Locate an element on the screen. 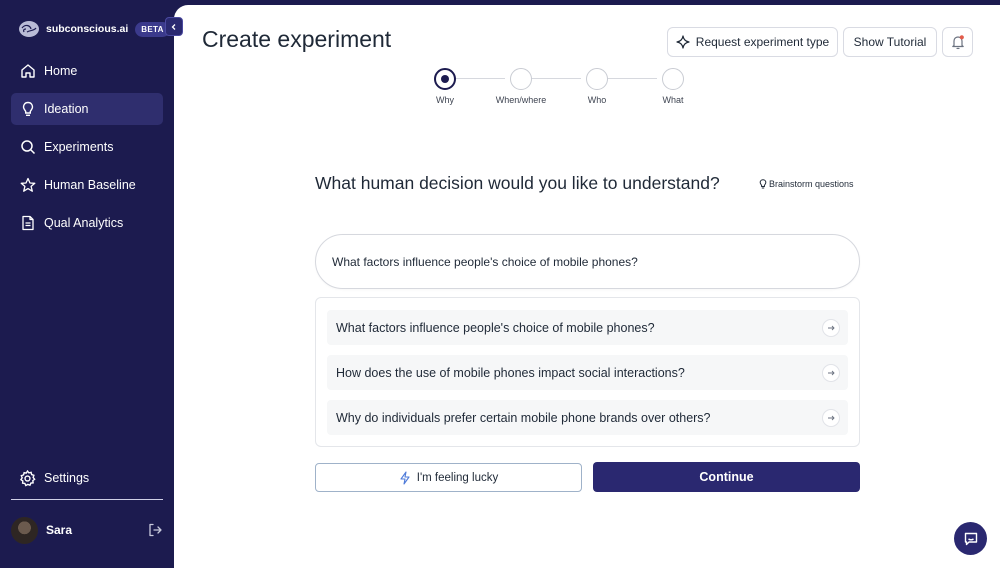  show-tutorial-label: Show Tutorial is located at coordinates (890, 42).